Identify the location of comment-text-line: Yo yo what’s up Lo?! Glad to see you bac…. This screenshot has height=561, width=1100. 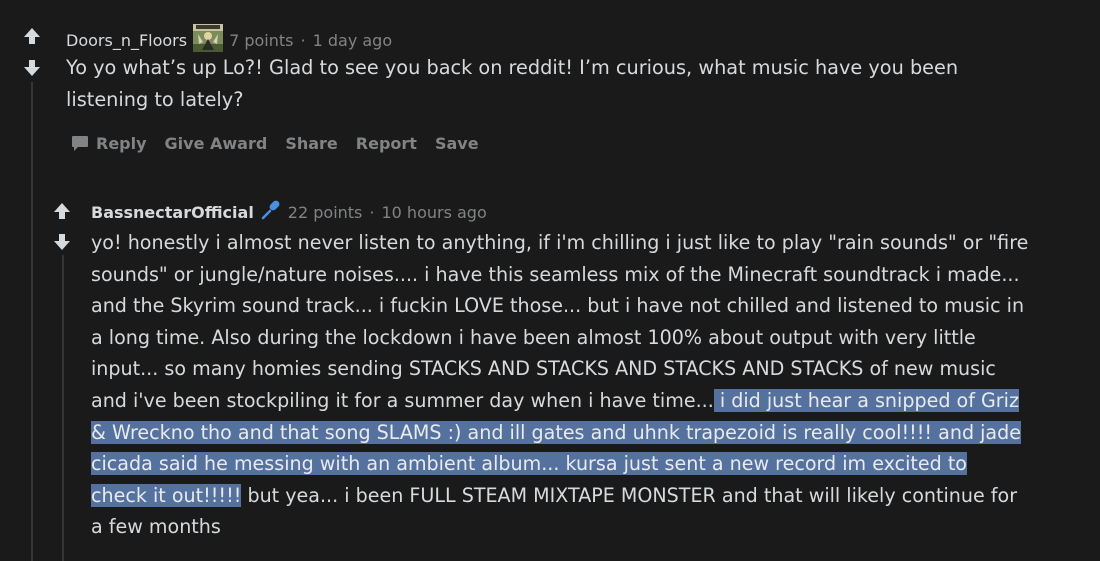
(512, 67).